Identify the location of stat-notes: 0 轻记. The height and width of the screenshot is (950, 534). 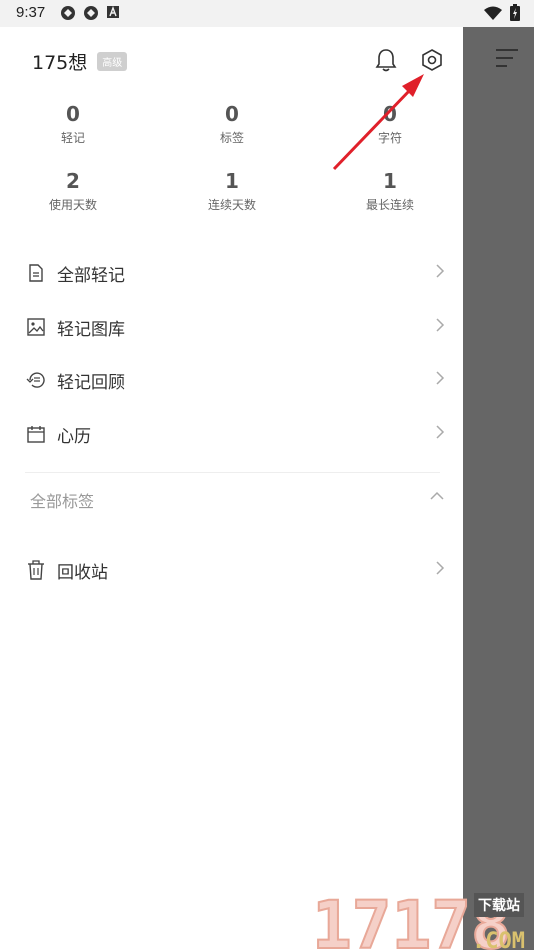
(73, 124).